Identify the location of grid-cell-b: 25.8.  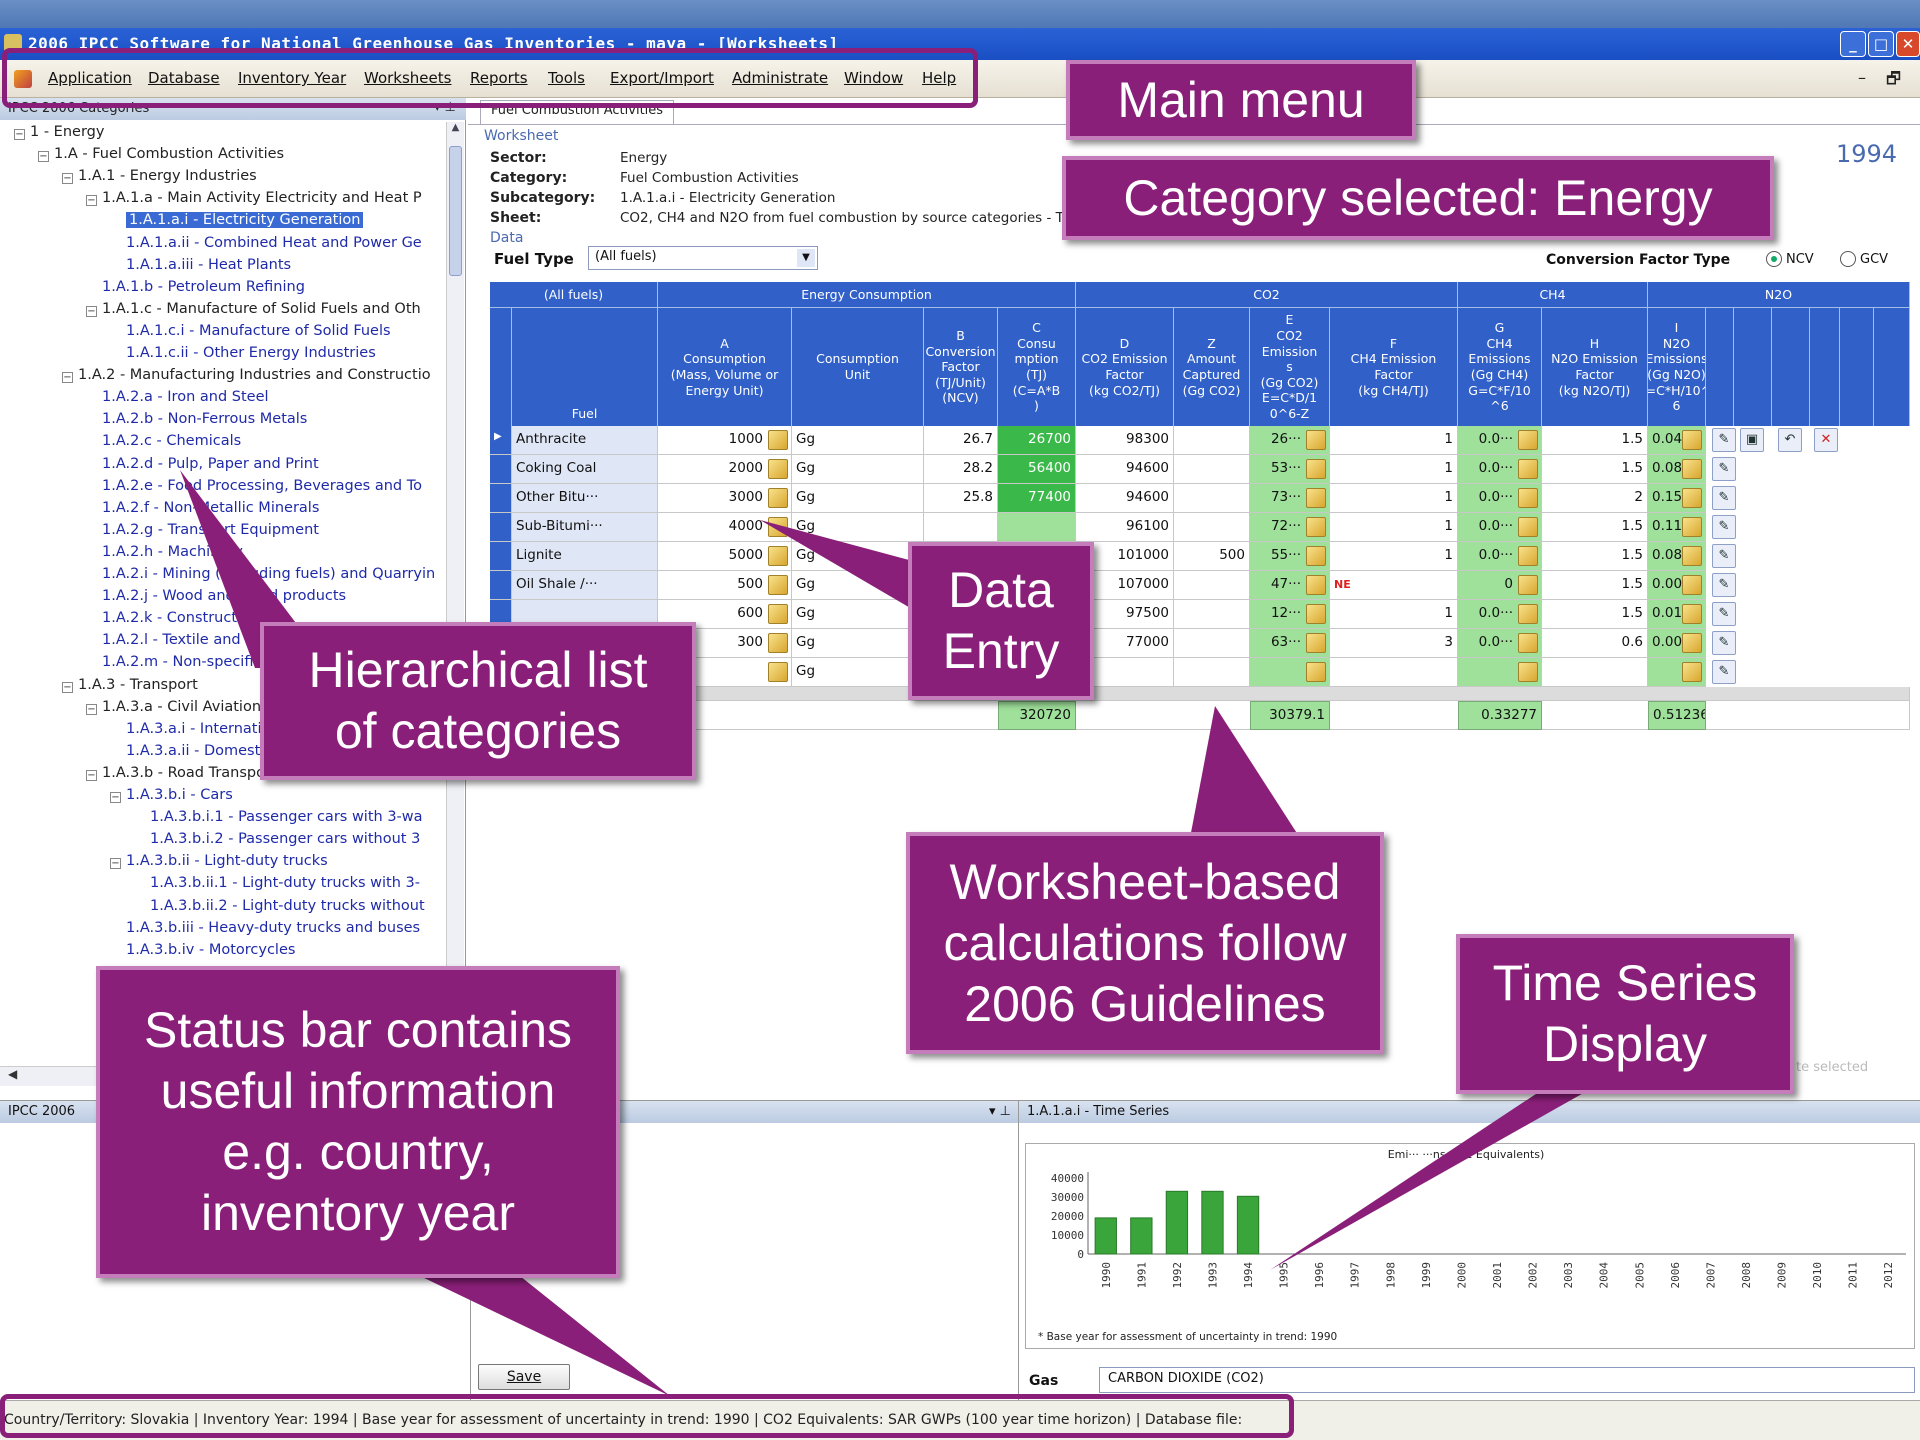
(961, 498).